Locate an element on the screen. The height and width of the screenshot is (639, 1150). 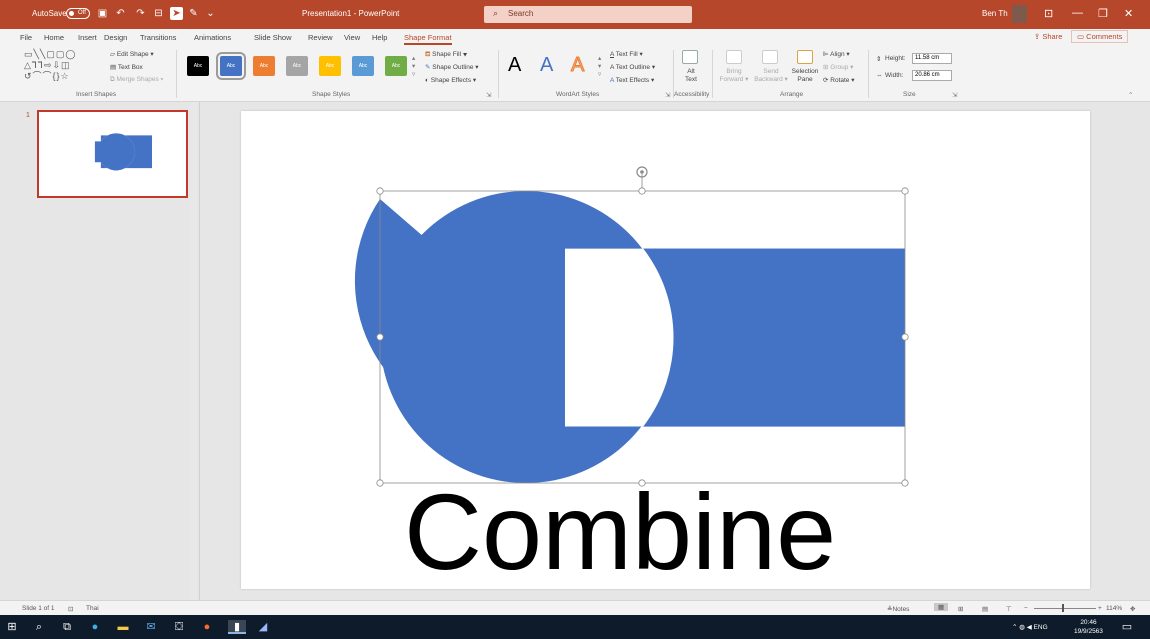
mail-icon: ✉ is located at coordinates (151, 627).